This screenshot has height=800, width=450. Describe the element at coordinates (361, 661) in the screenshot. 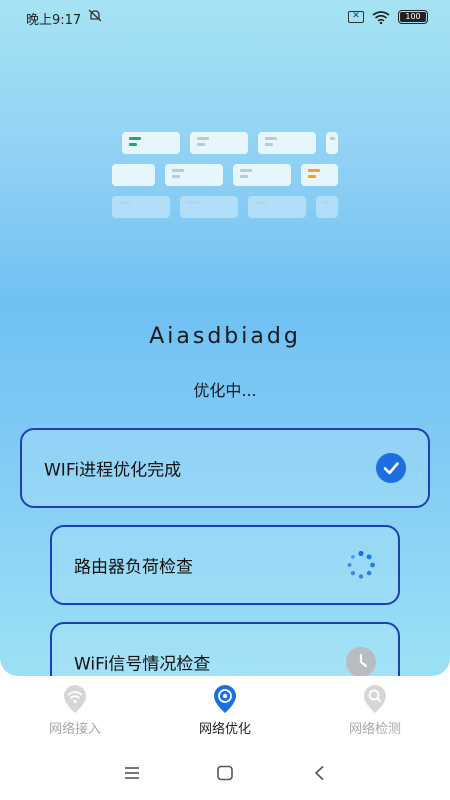

I see `clock-icon` at that location.